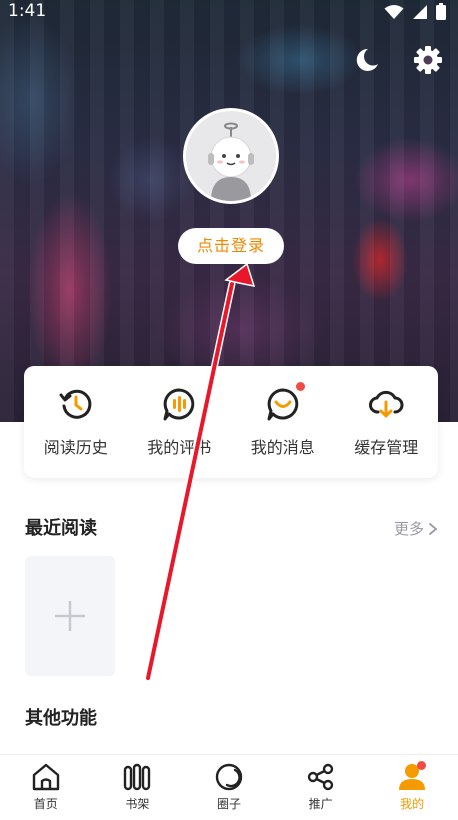 This screenshot has width=458, height=820. I want to click on quick-action-cache-manage: 缓存管理, so click(387, 422).